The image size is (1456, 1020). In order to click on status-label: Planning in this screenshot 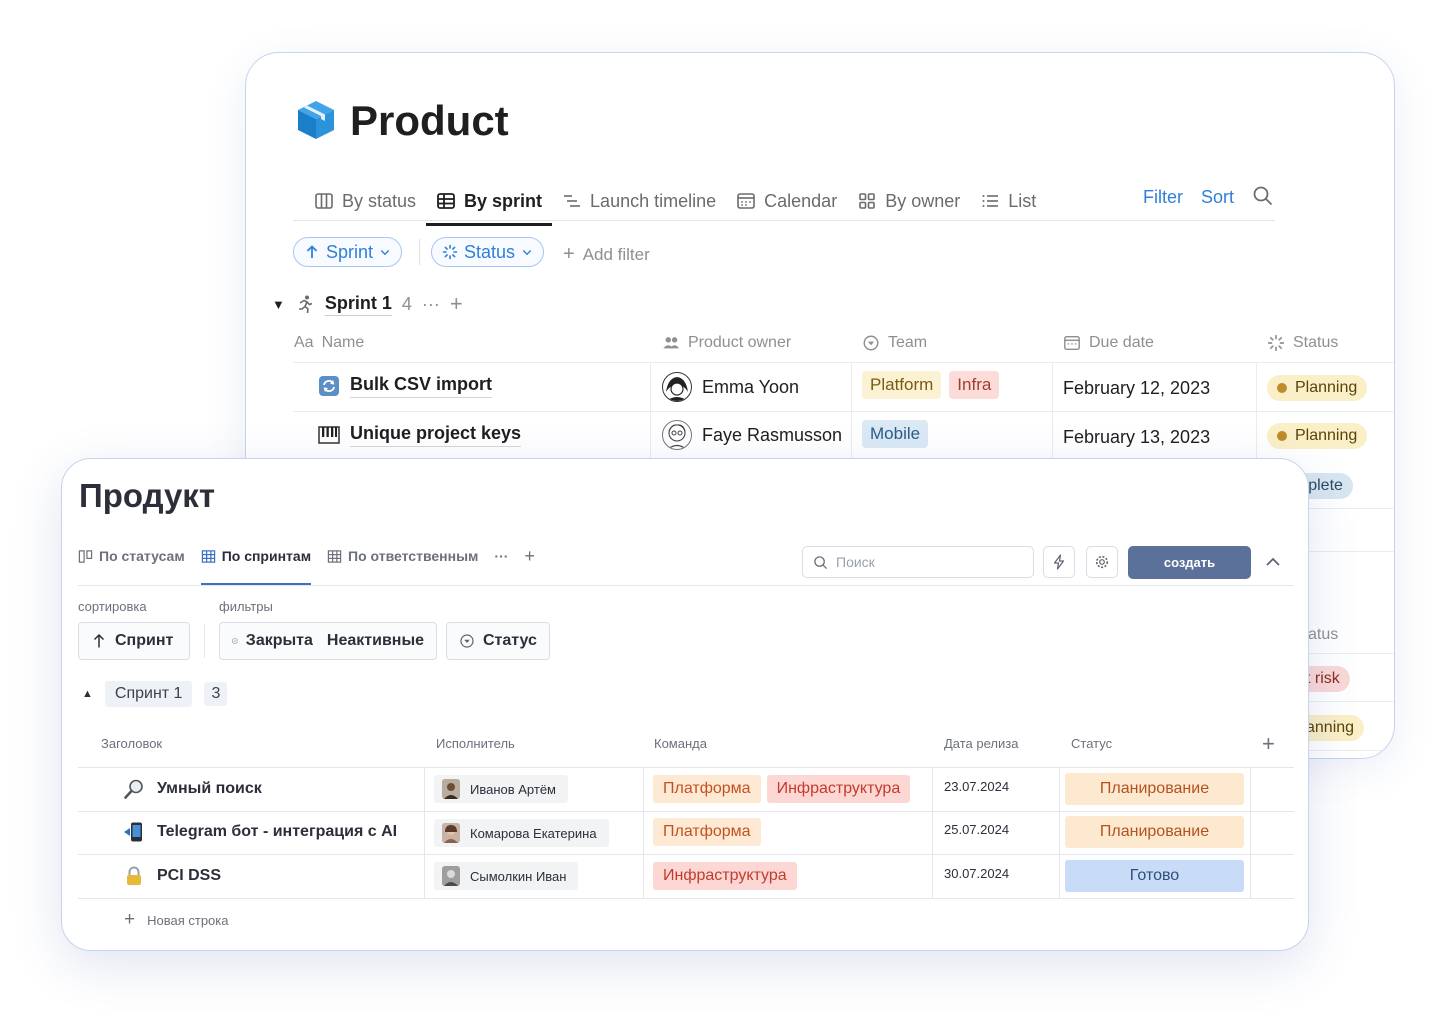, I will do `click(1326, 435)`.